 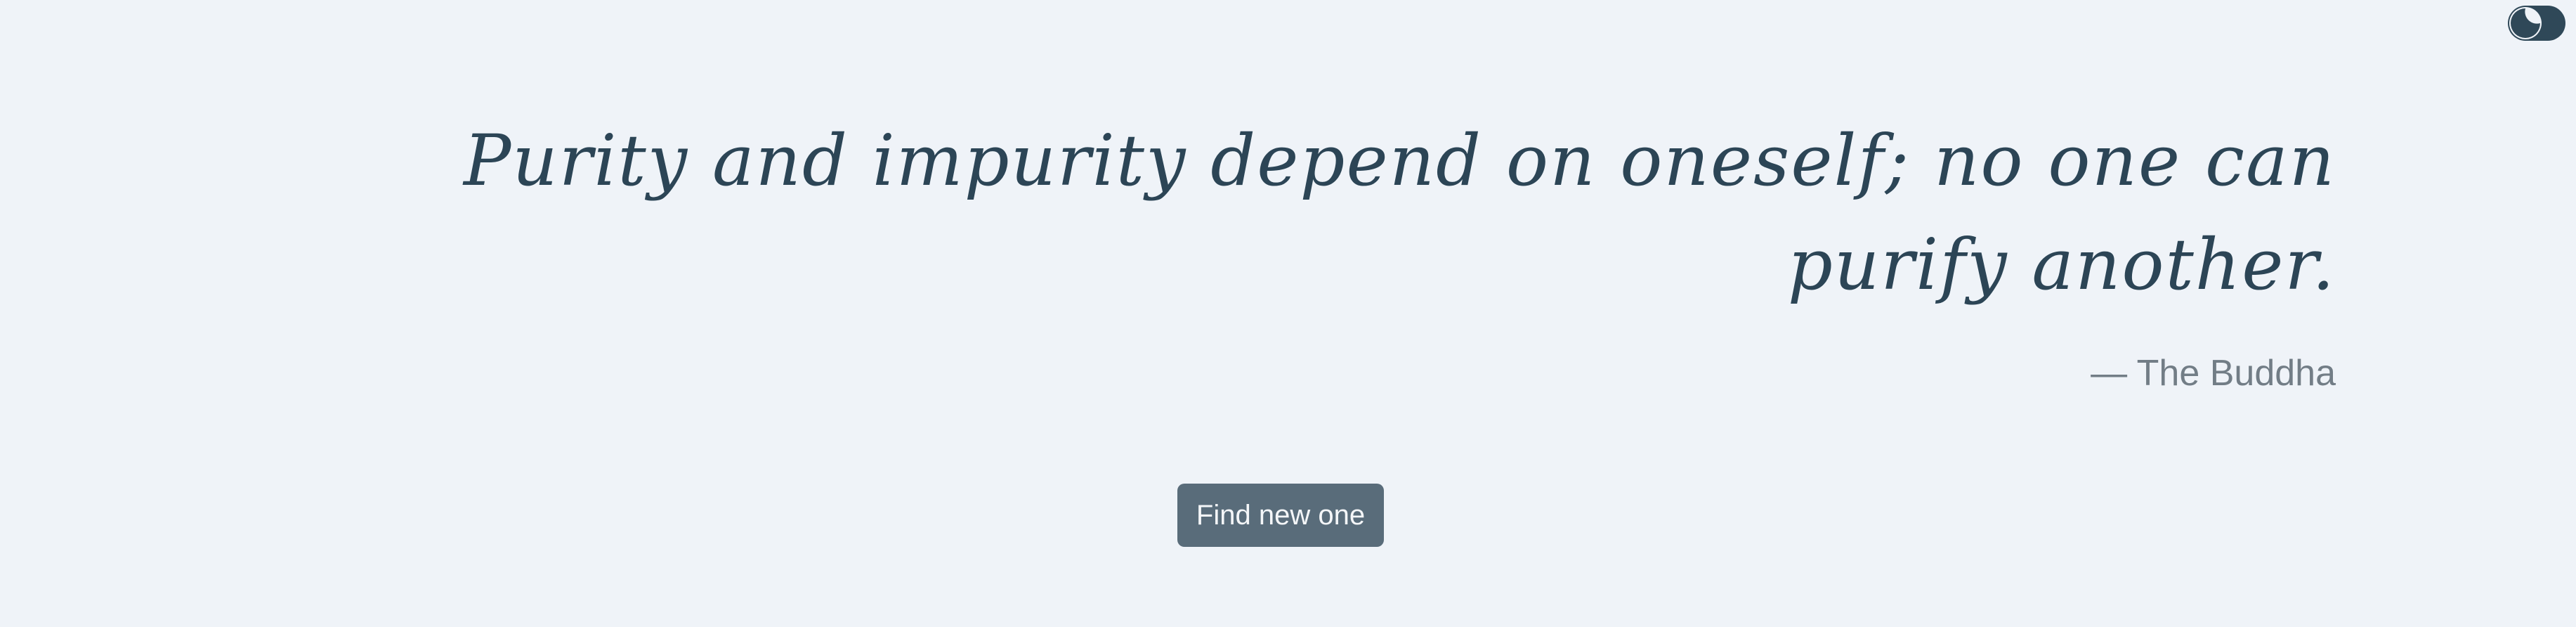 What do you see at coordinates (2213, 373) in the screenshot?
I see `quote-author: — The Buddha` at bounding box center [2213, 373].